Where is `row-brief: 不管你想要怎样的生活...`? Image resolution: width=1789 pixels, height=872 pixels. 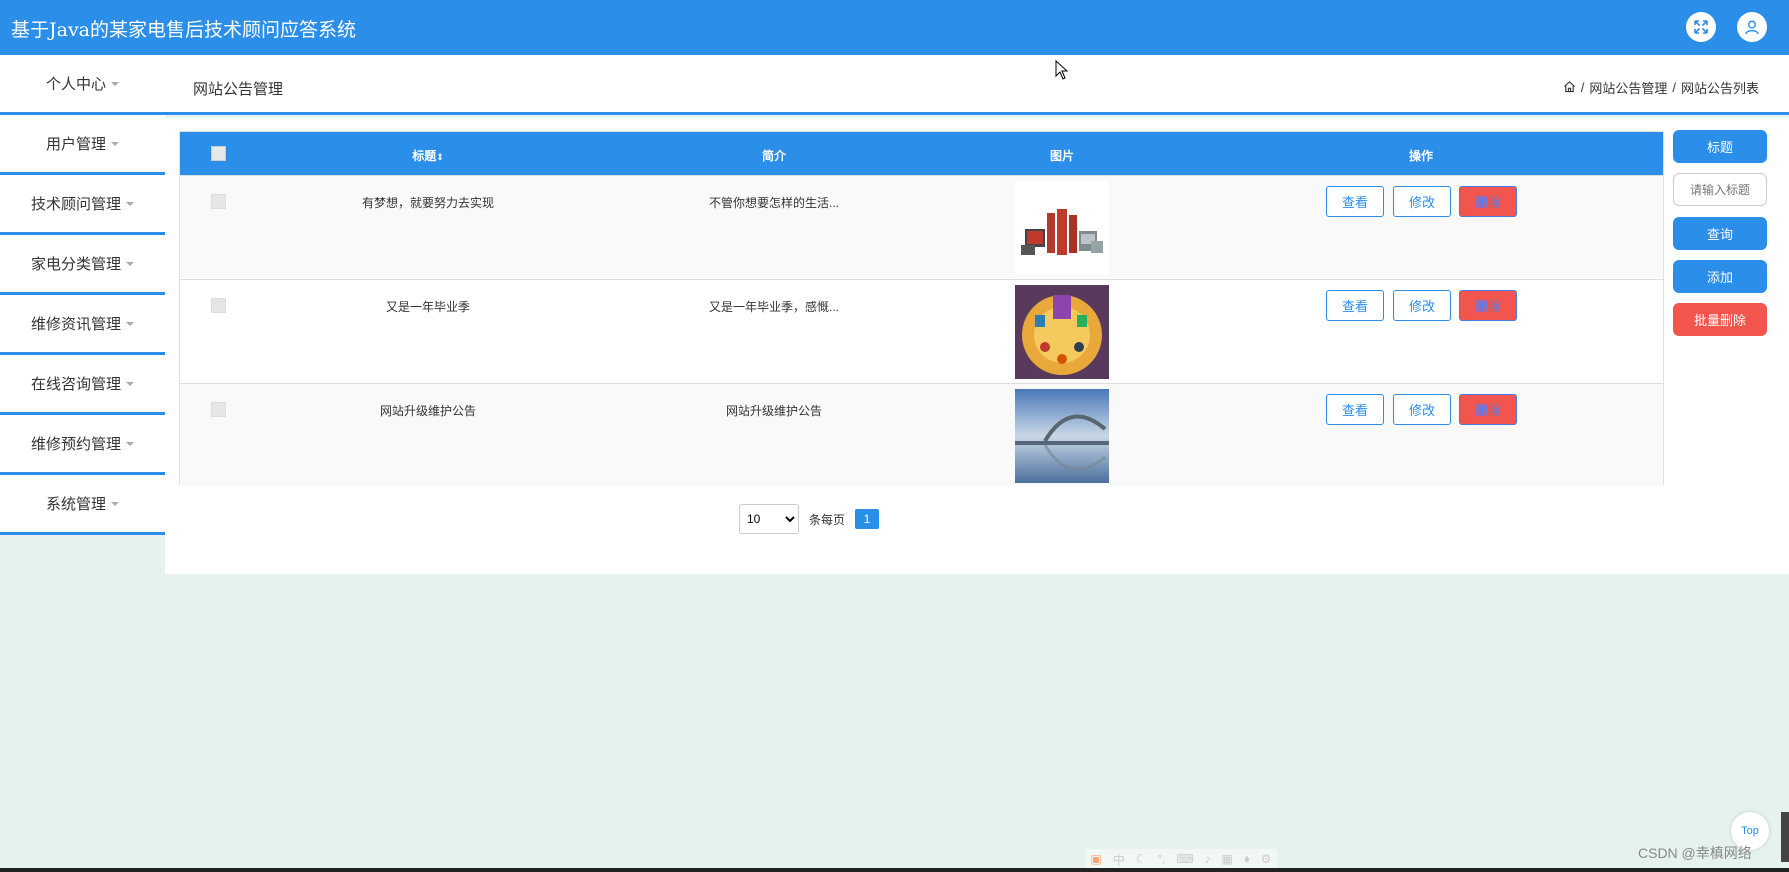 row-brief: 不管你想要怎样的生活... is located at coordinates (774, 203).